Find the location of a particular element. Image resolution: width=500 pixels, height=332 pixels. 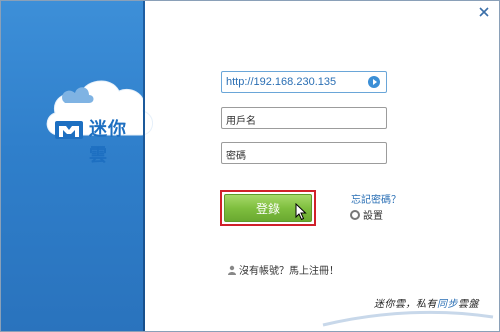

slogan-part3: 雲盤 is located at coordinates (468, 304).